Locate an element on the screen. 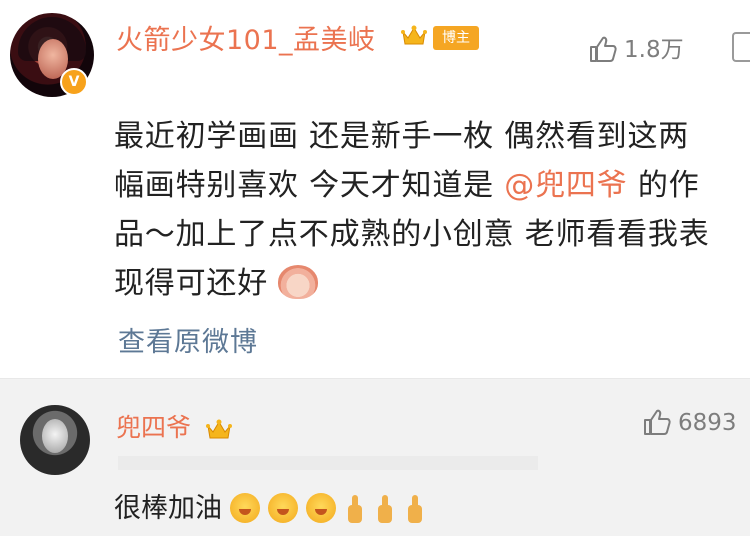  verified-v-icon: V is located at coordinates (74, 82).